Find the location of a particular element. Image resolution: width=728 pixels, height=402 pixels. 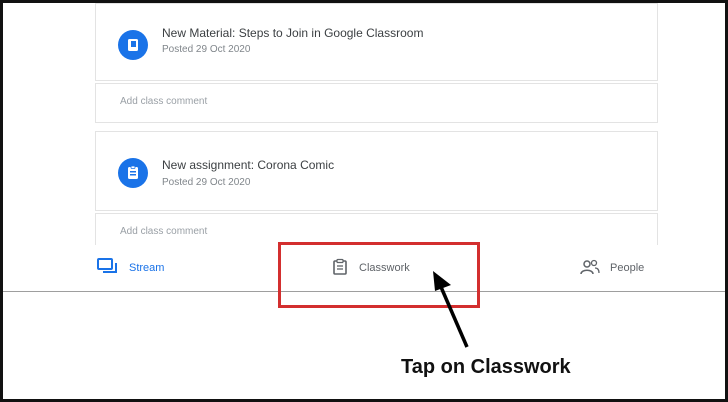

nav-stream-tab: Stream is located at coordinates (130, 268).